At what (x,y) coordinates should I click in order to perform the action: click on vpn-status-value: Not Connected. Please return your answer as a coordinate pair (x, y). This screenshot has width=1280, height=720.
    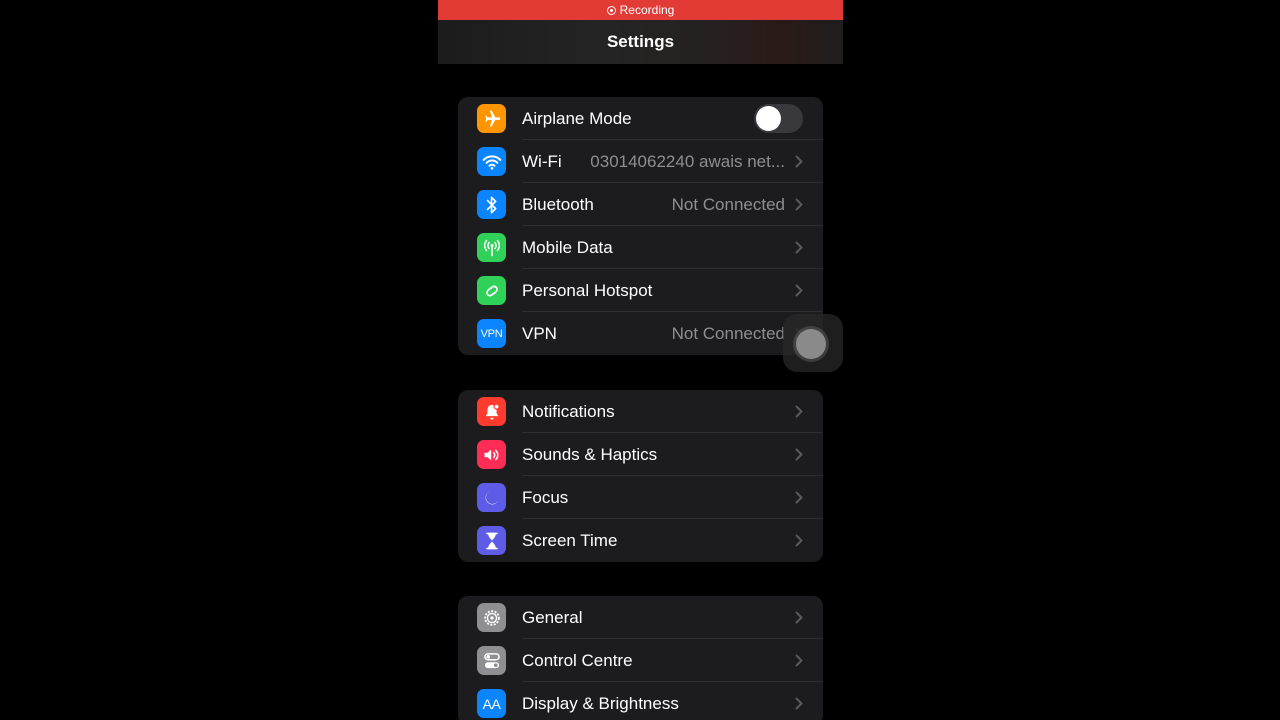
    Looking at the image, I should click on (728, 333).